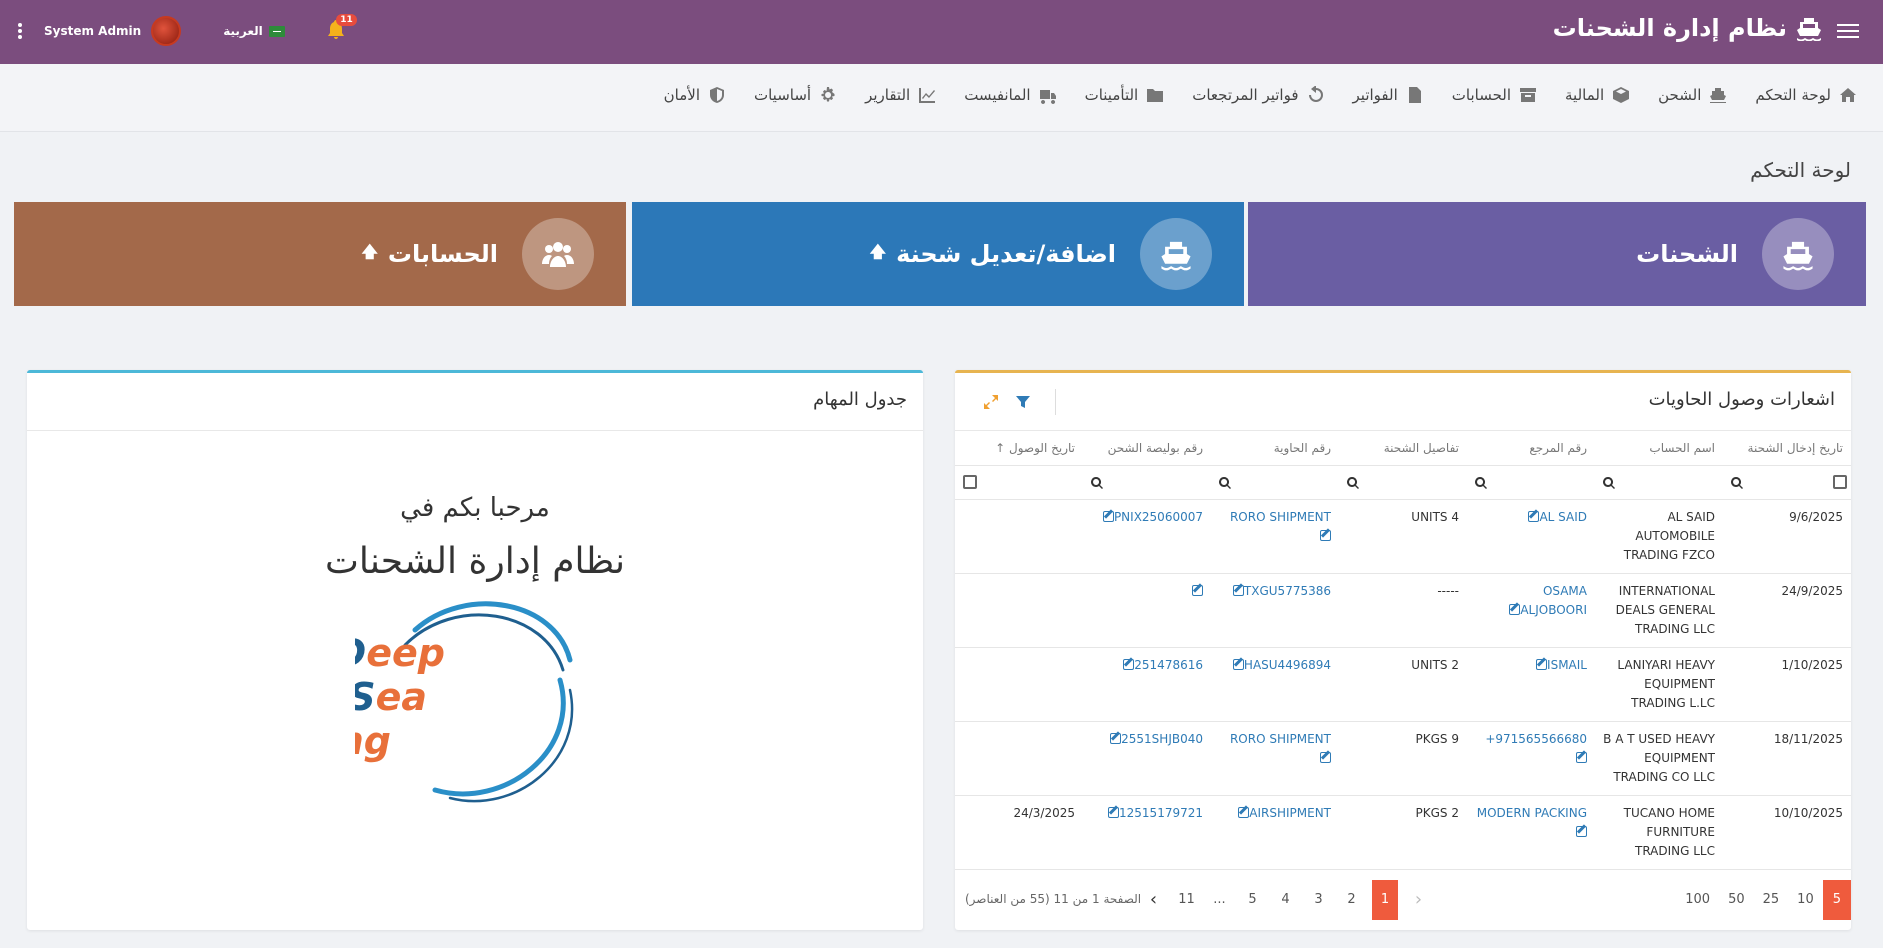  I want to click on nav-item-accounts: الحسابات, so click(1494, 95).